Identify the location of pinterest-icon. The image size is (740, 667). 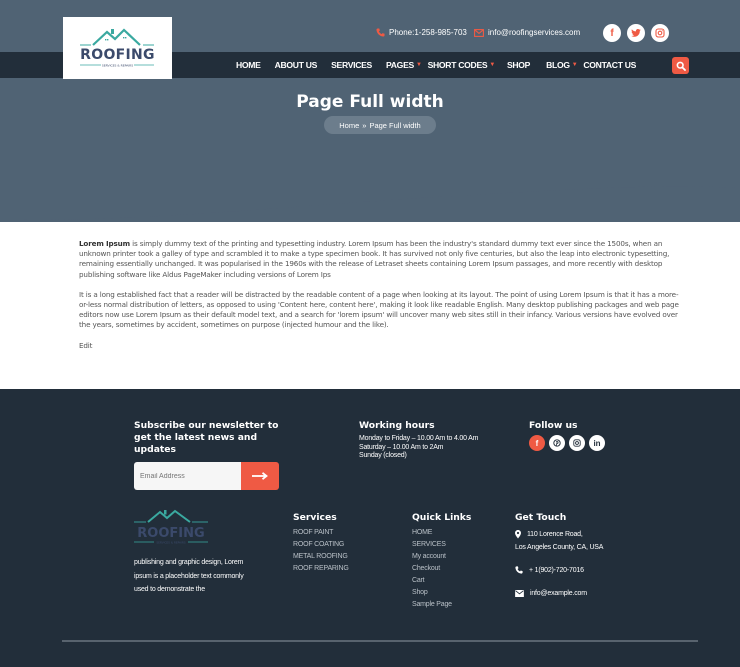
(557, 443).